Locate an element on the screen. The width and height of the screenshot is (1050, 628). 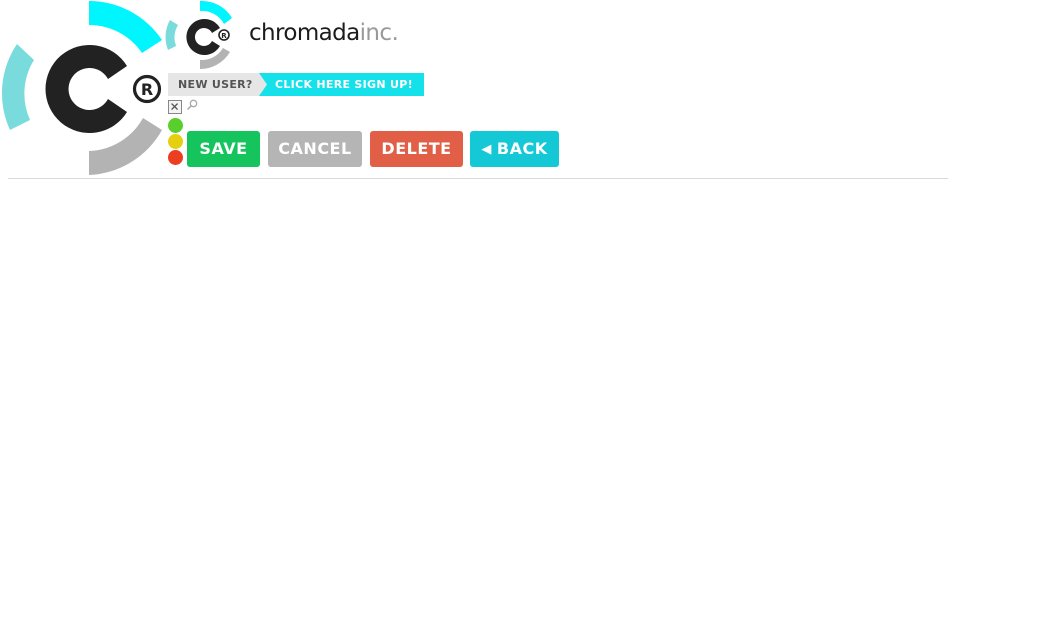
status-dot-yellow is located at coordinates (175, 141).